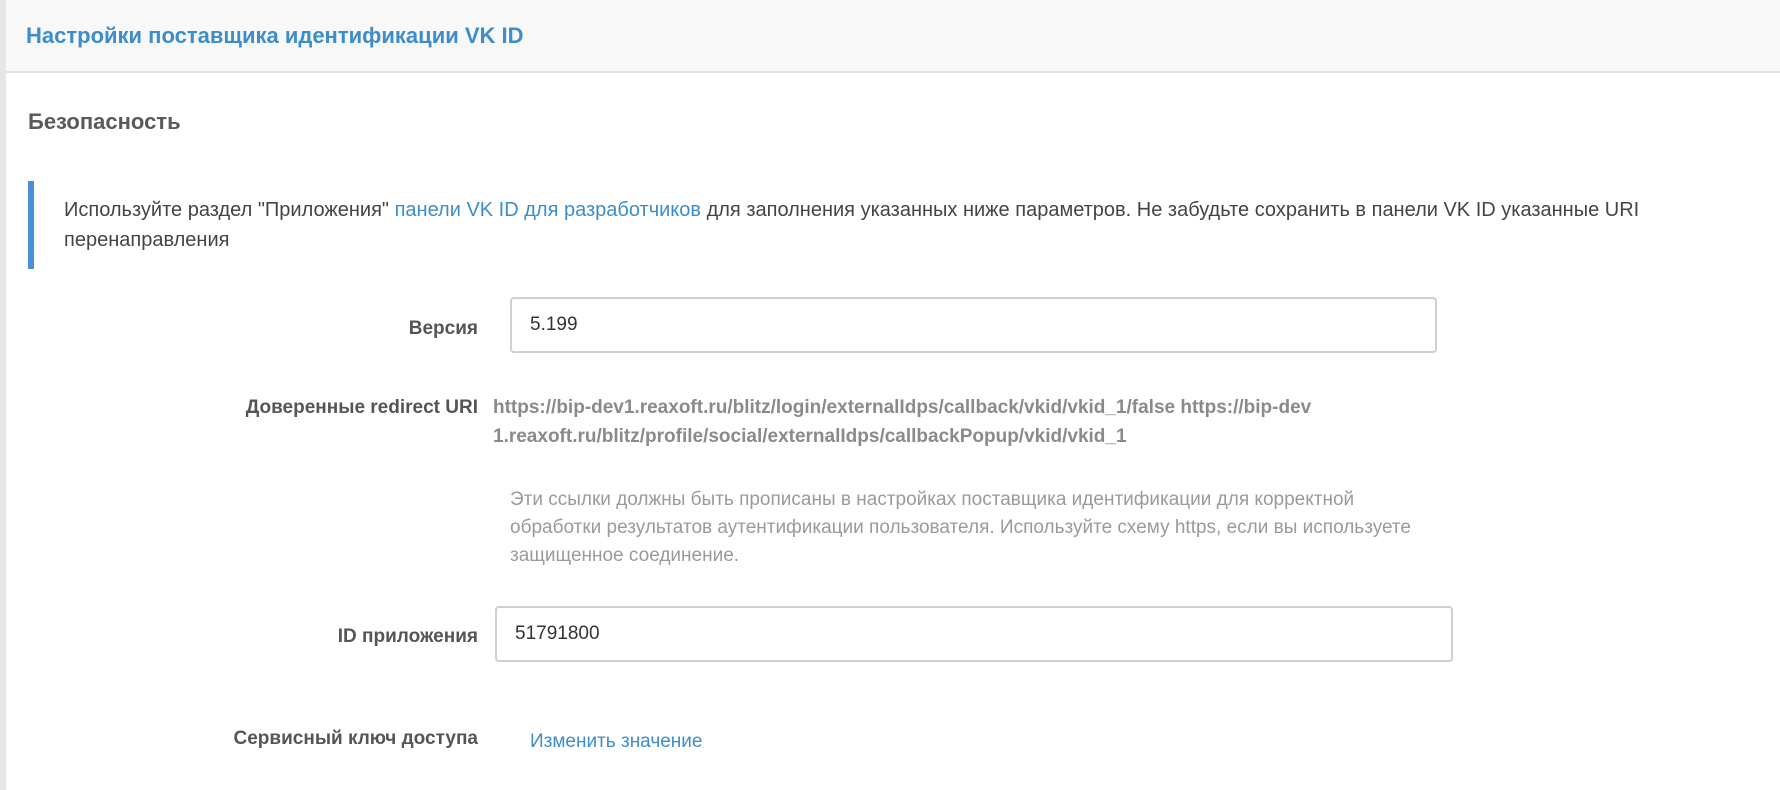 The image size is (1780, 790). Describe the element at coordinates (355, 738) in the screenshot. I see `service-key-label: Сервисный ключ доступа` at that location.